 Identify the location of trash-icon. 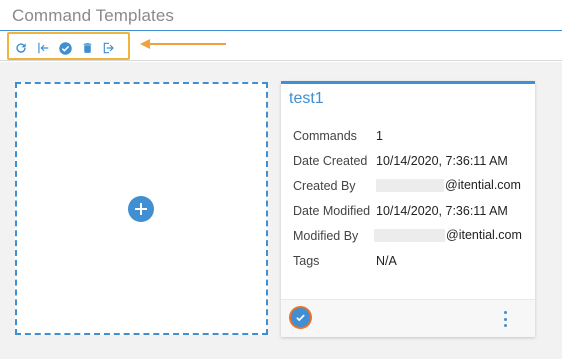
(87, 48).